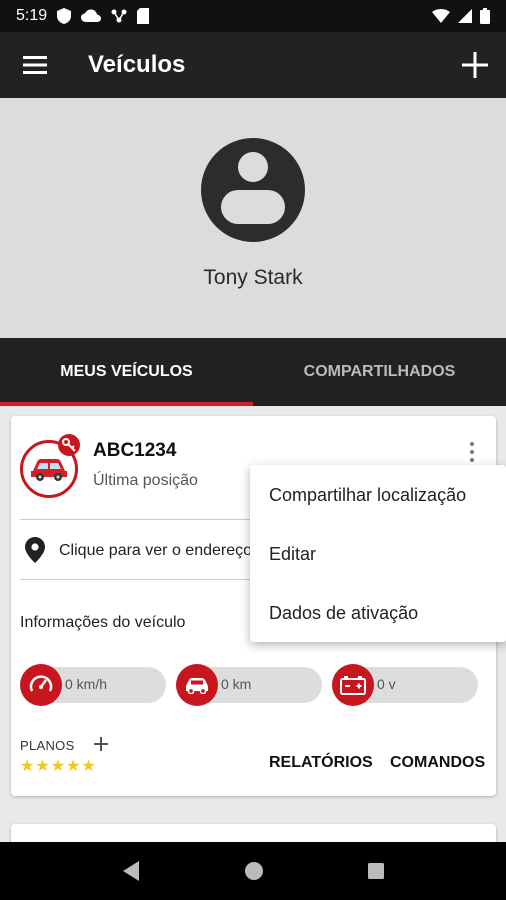 The height and width of the screenshot is (900, 506). What do you see at coordinates (386, 684) in the screenshot?
I see `voltage-value: 0 v` at bounding box center [386, 684].